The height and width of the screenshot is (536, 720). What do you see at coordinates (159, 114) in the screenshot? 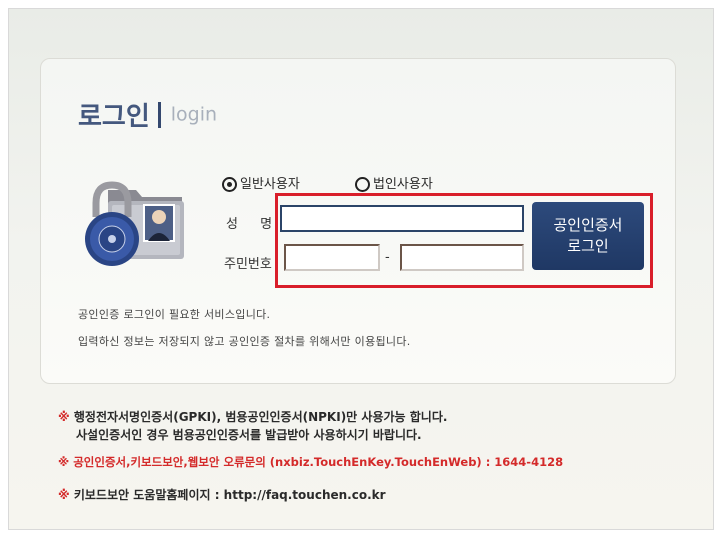
I see `title-divider` at bounding box center [159, 114].